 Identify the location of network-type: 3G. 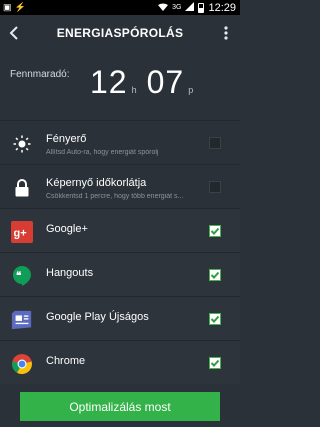
(177, 7).